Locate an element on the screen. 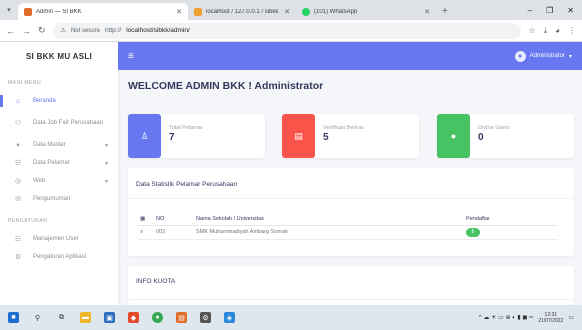  users-cog-icon: ☷ is located at coordinates (18, 239).